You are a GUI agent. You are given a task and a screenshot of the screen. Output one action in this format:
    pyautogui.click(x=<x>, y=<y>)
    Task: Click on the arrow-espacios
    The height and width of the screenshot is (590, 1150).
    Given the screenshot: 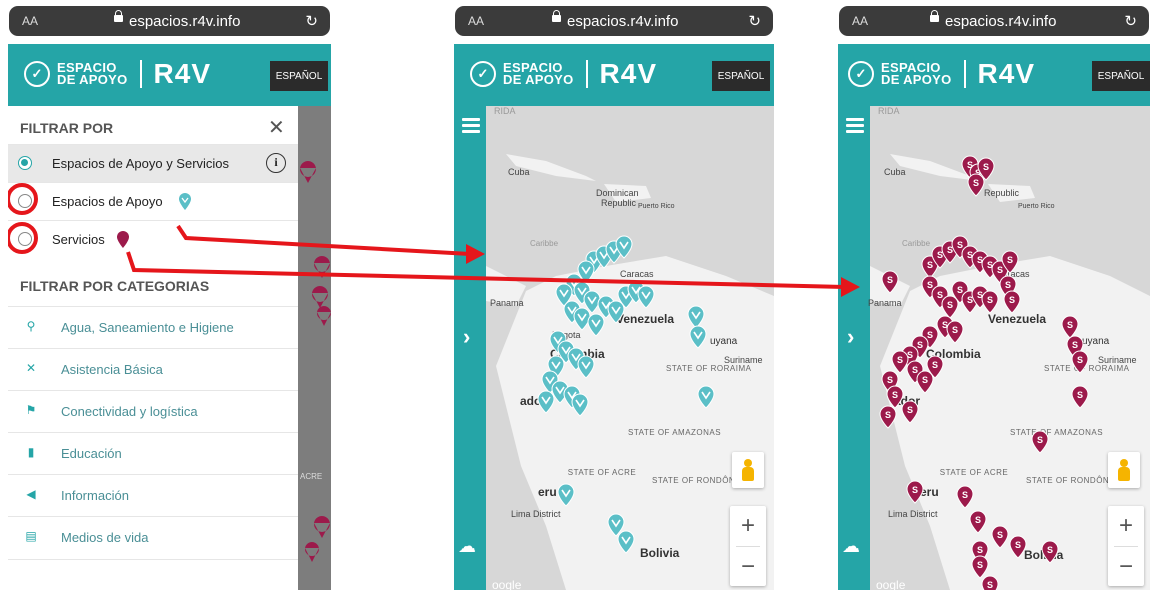 What is the action you would take?
    pyautogui.click(x=323, y=240)
    